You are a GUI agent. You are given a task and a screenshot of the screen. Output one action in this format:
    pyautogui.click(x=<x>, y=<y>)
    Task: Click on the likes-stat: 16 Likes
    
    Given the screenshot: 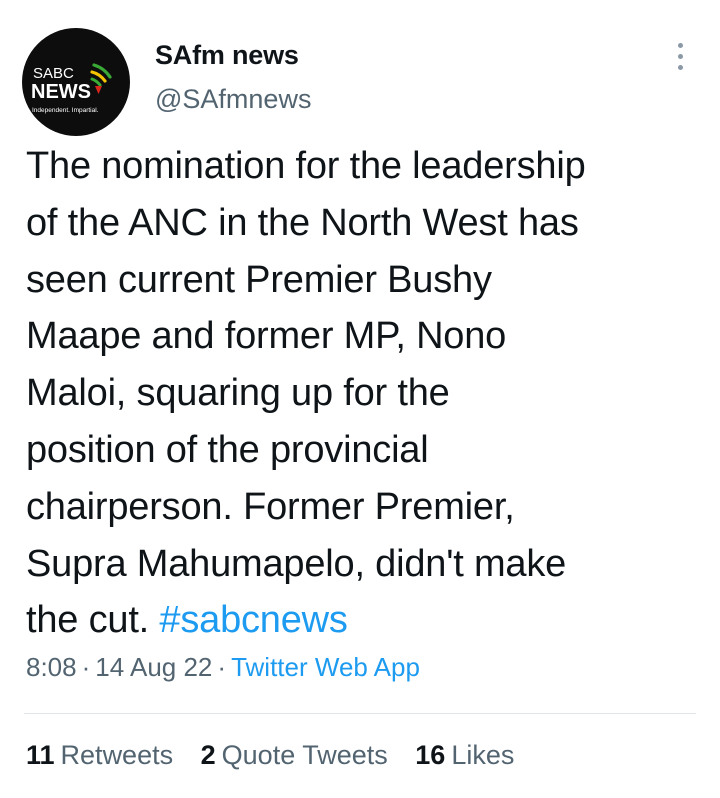 What is the action you would take?
    pyautogui.click(x=464, y=755)
    